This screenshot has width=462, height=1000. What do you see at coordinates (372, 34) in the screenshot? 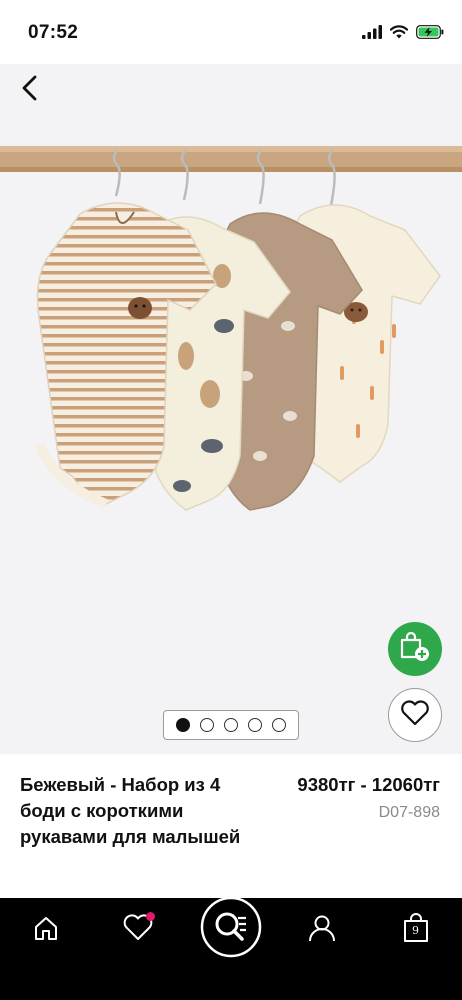
I see `signal-icon` at bounding box center [372, 34].